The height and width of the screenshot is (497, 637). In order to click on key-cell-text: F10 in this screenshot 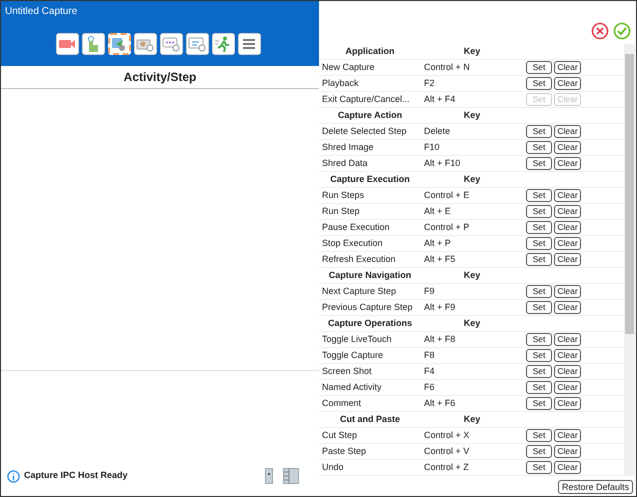, I will do `click(432, 147)`.